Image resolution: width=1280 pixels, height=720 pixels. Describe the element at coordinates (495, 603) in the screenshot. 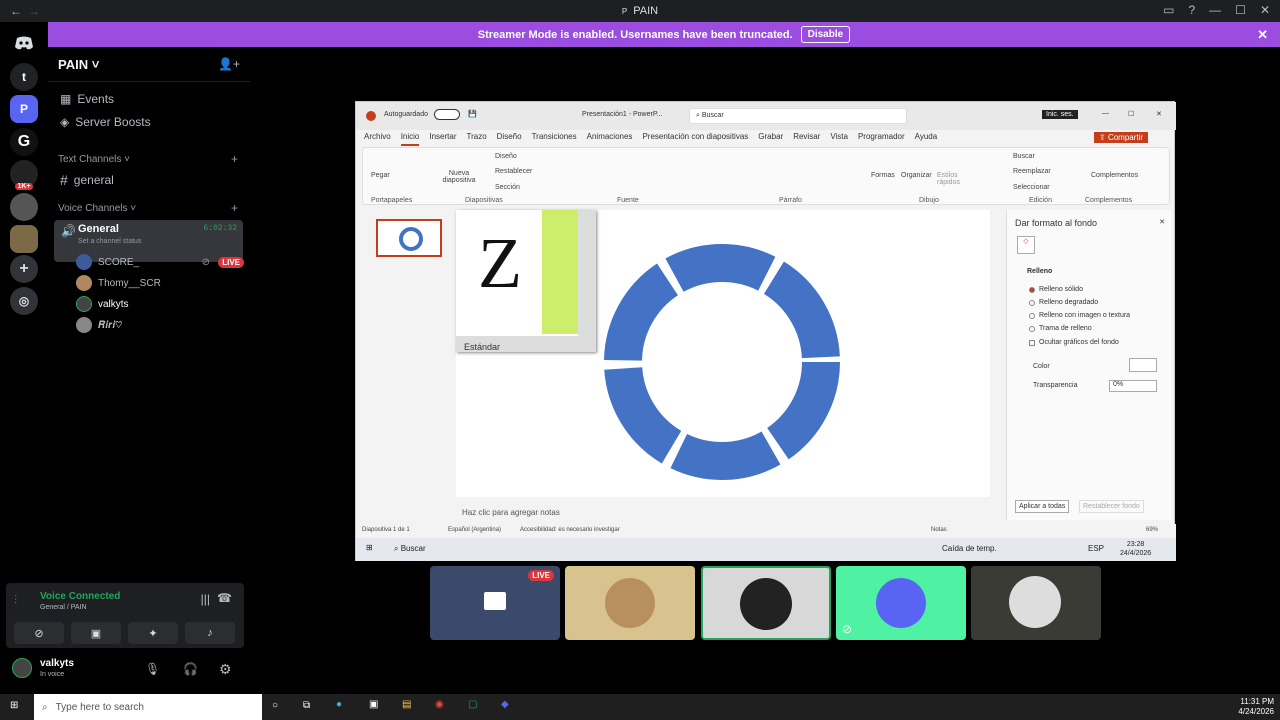

I see `video-tile-score: LIVE` at that location.